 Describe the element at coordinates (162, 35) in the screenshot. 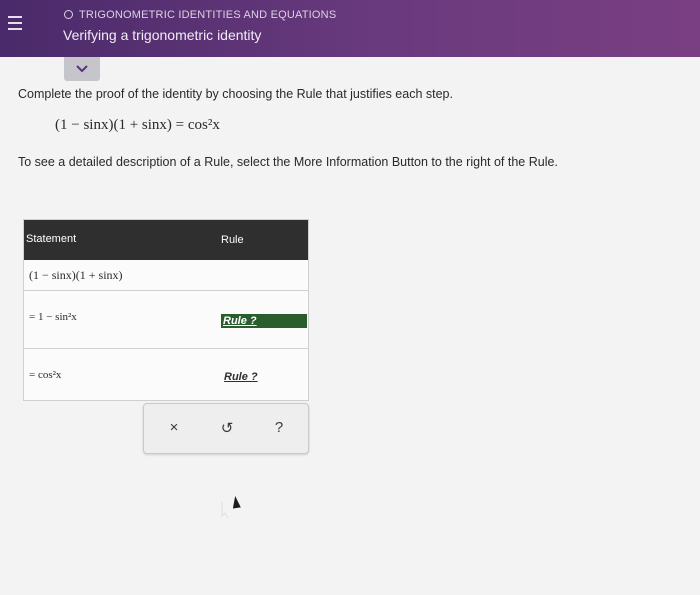

I see `page-subtitle: Verifying a trigonometric identity` at that location.